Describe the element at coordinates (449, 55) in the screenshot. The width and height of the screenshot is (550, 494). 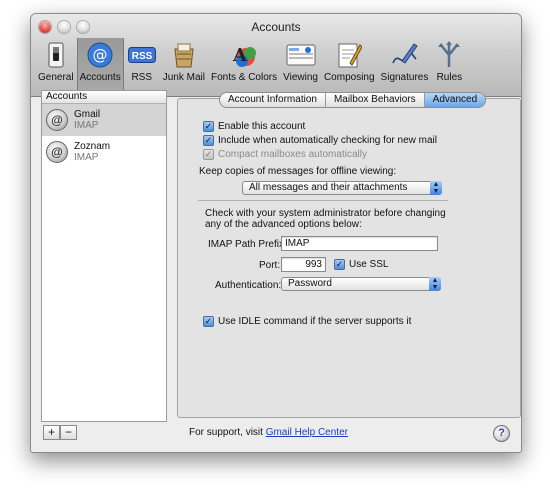
I see `rules-icon` at that location.